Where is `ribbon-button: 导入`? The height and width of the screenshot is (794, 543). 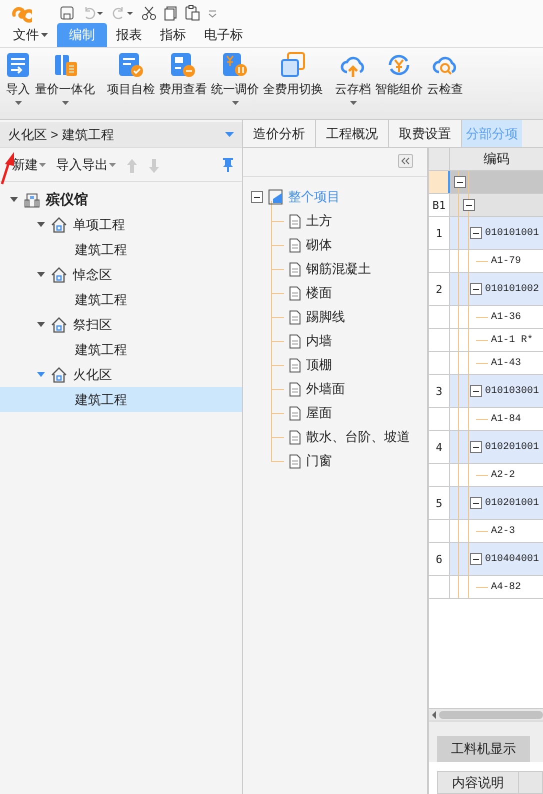 ribbon-button: 导入 is located at coordinates (18, 85).